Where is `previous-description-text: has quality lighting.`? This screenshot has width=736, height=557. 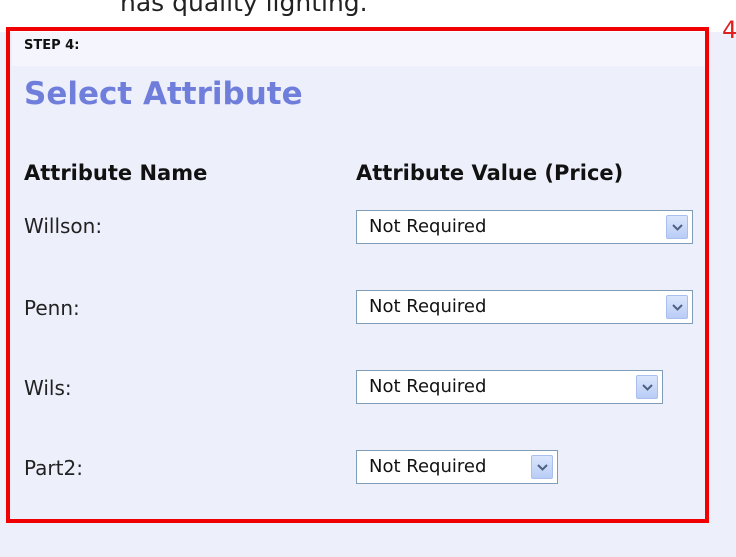 previous-description-text: has quality lighting. is located at coordinates (244, 8).